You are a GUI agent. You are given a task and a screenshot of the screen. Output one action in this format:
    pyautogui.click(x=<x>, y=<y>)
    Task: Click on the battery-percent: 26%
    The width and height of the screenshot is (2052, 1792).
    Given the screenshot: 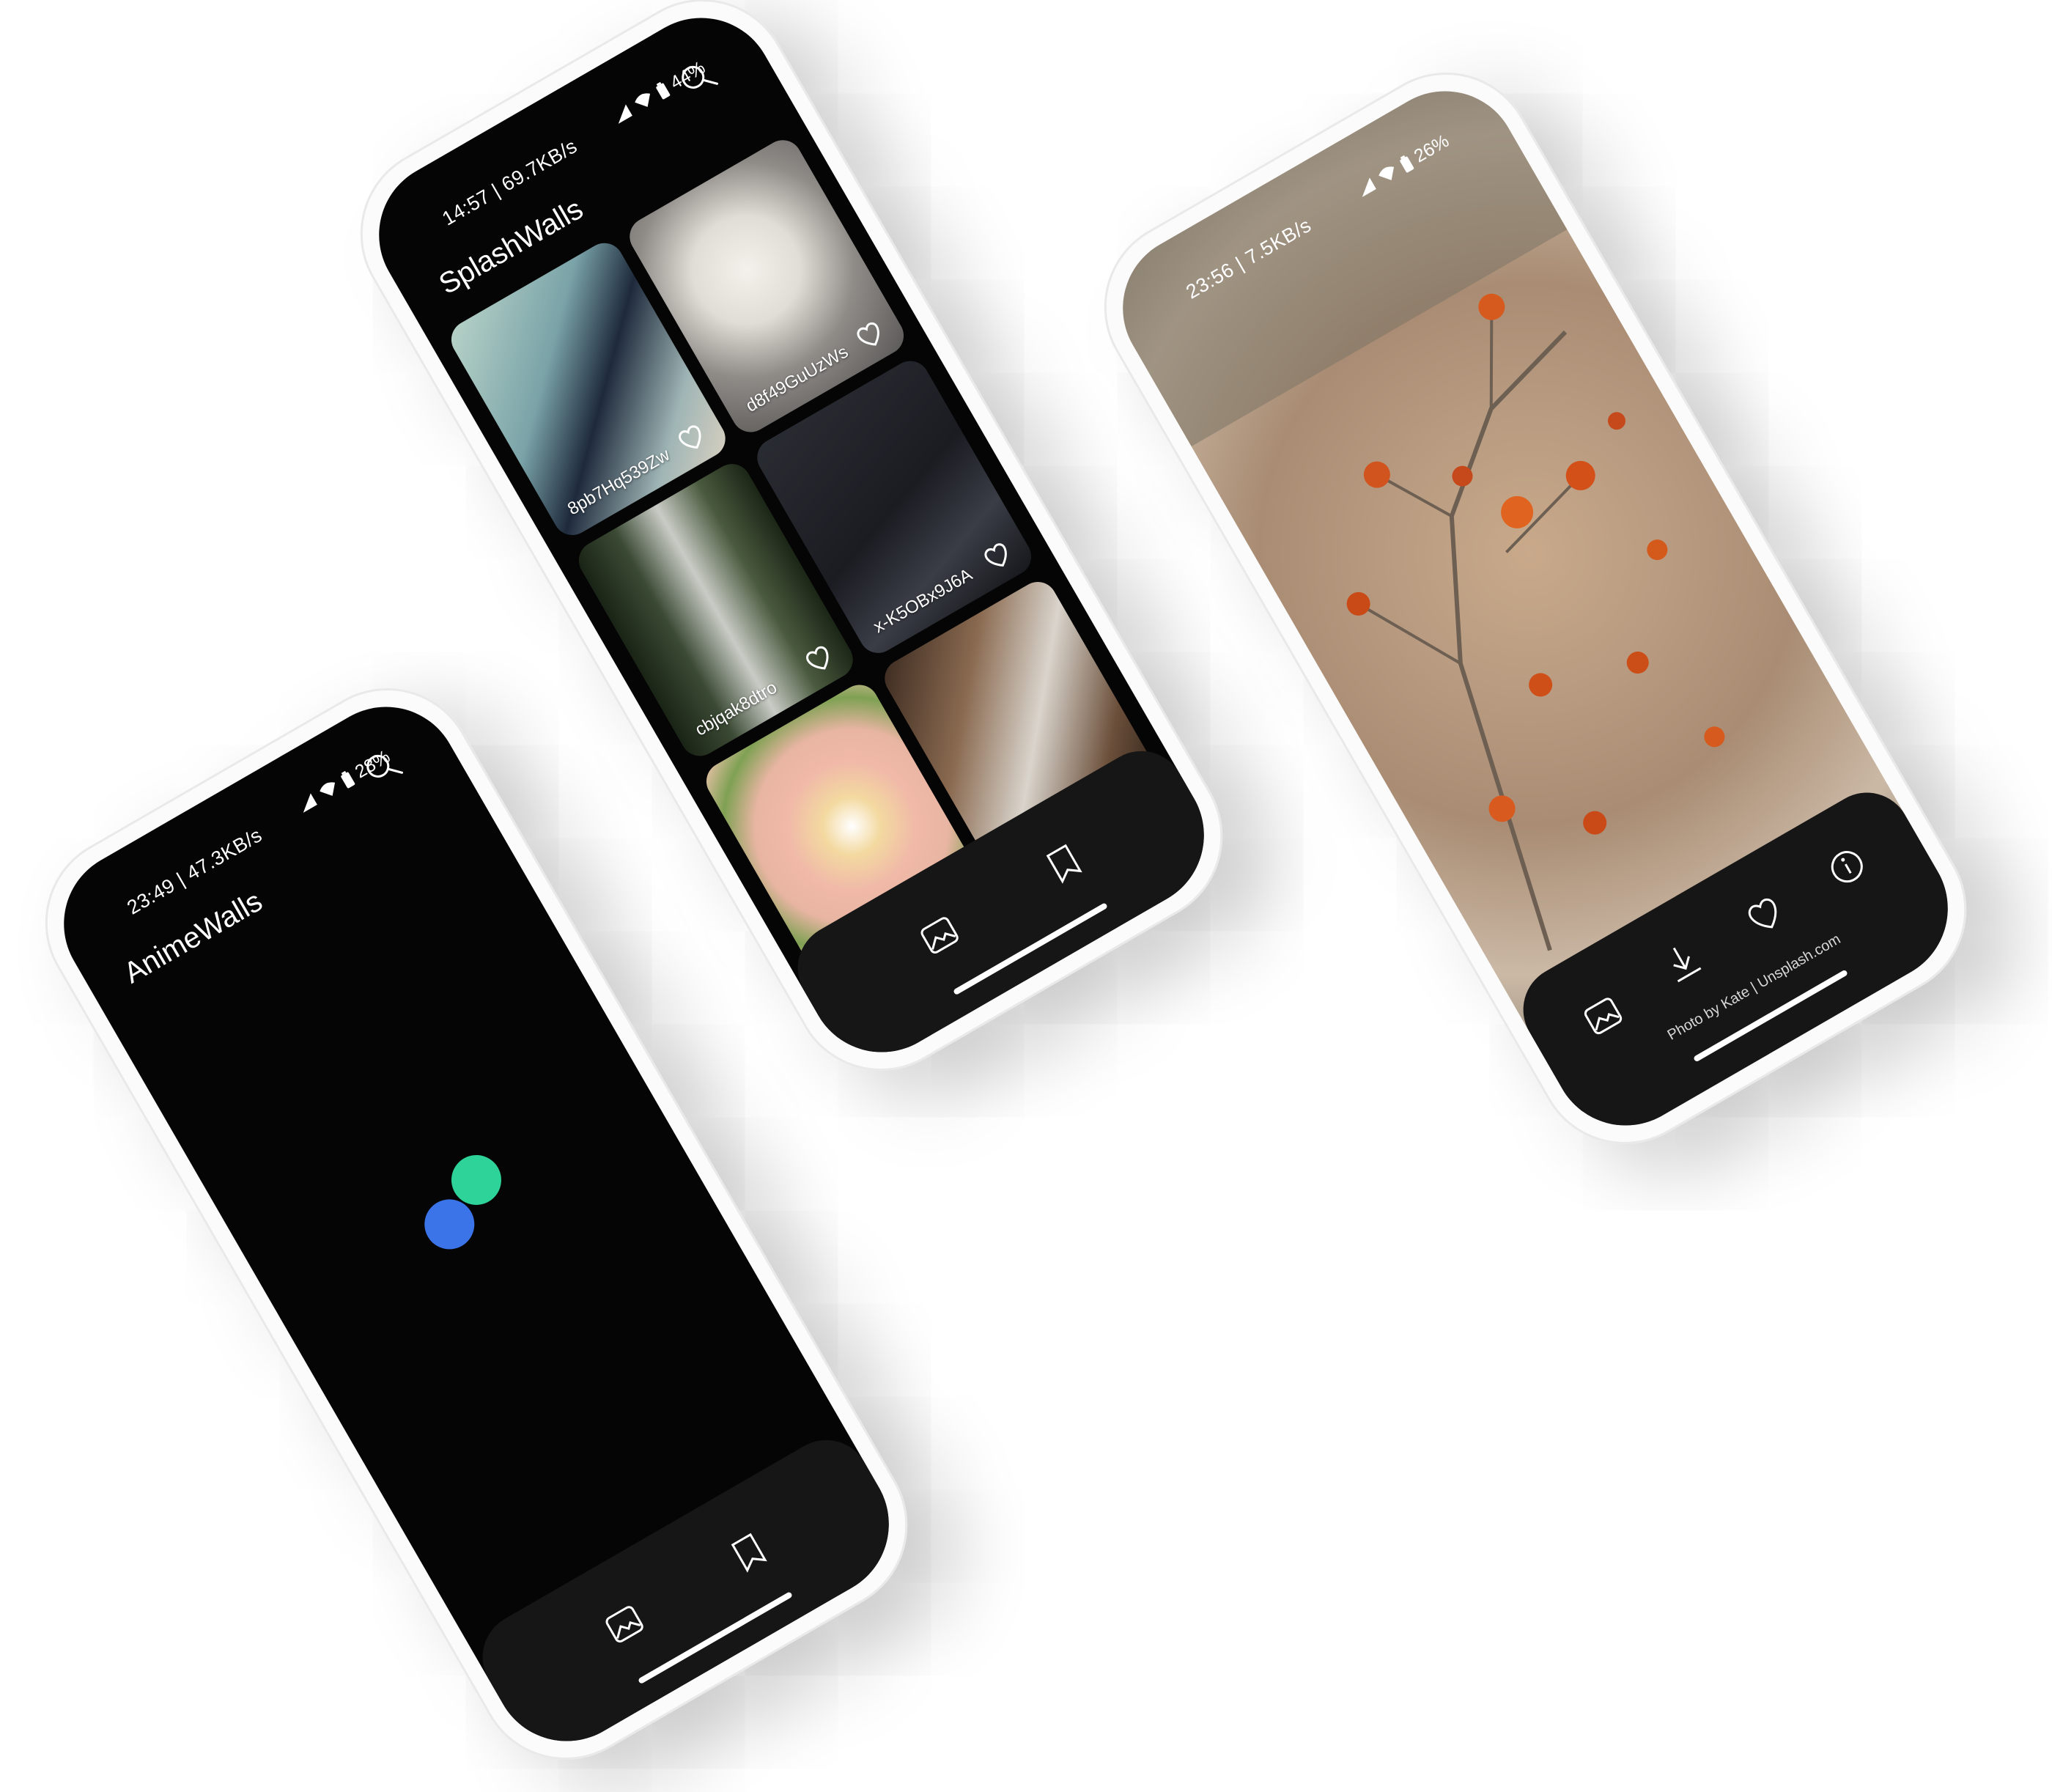 What is the action you would take?
    pyautogui.click(x=1431, y=148)
    